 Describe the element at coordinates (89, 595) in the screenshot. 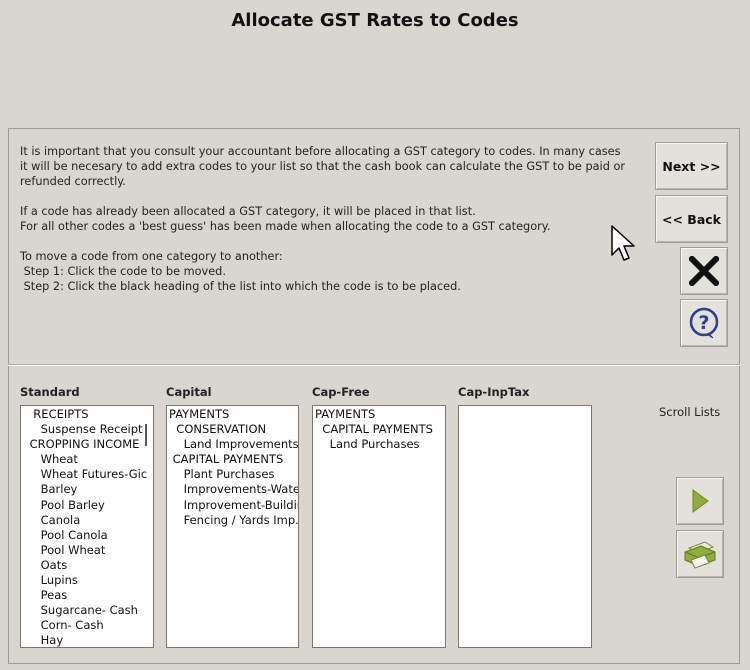

I see `list-item: Peas` at that location.